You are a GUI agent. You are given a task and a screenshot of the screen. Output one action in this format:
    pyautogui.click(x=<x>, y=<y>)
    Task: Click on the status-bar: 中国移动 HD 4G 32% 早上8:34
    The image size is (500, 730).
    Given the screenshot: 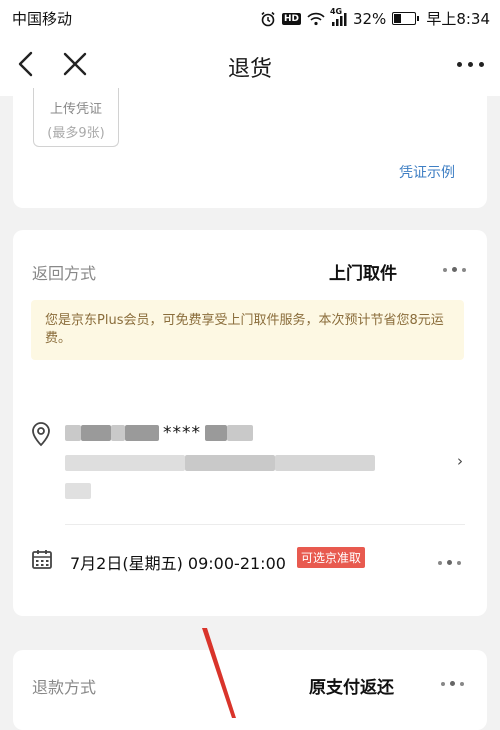 What is the action you would take?
    pyautogui.click(x=250, y=17)
    